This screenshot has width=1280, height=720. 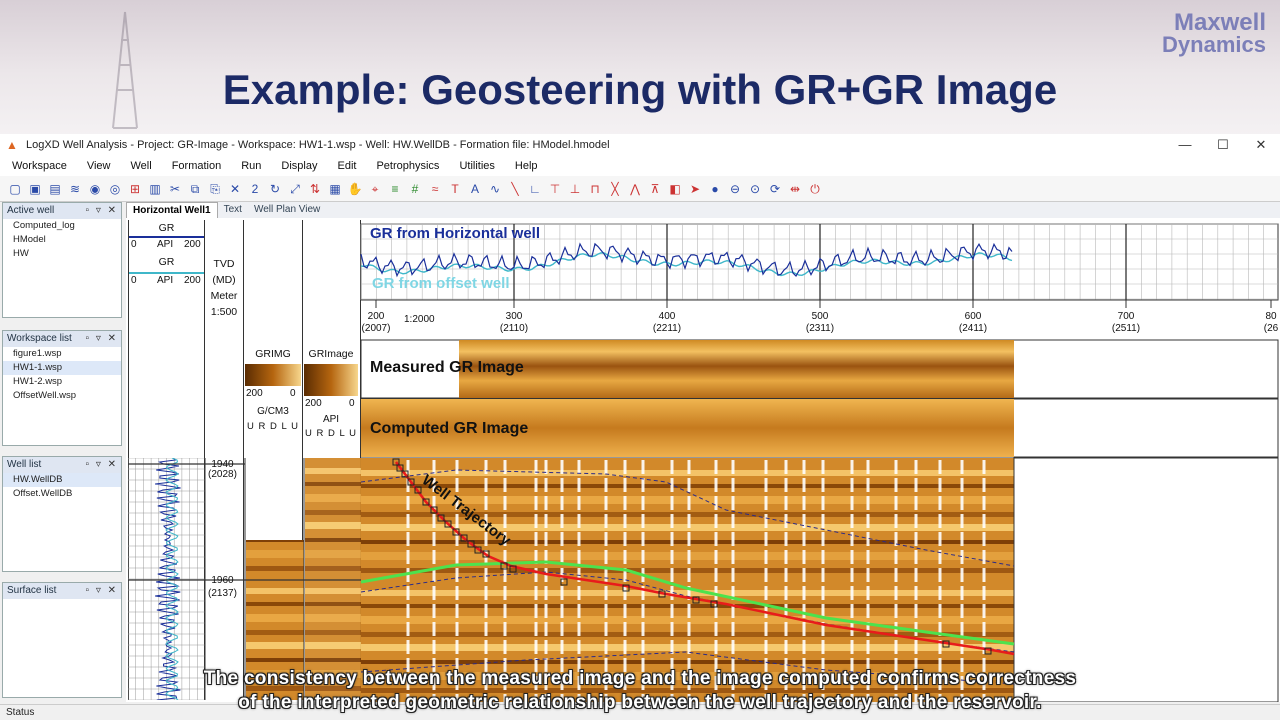 I want to click on marker-bottom-icon: ⊓, so click(x=595, y=189).